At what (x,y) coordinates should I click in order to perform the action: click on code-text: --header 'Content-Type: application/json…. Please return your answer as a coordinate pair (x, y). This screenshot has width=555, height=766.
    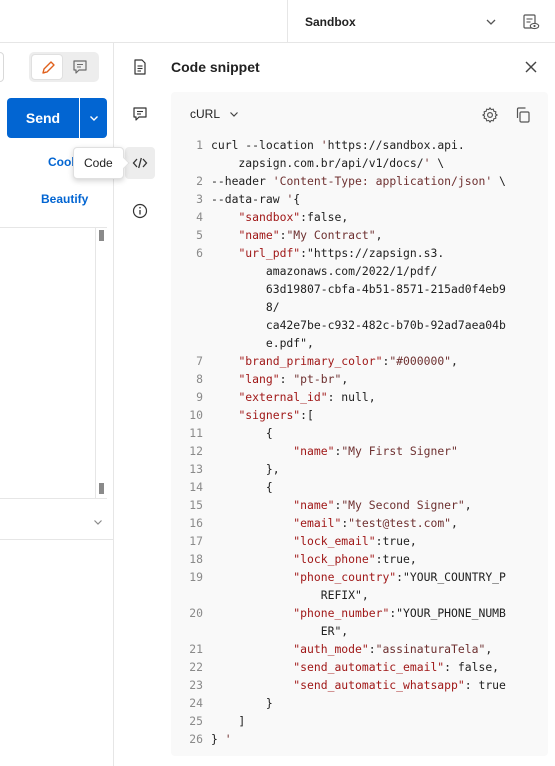
    Looking at the image, I should click on (358, 181).